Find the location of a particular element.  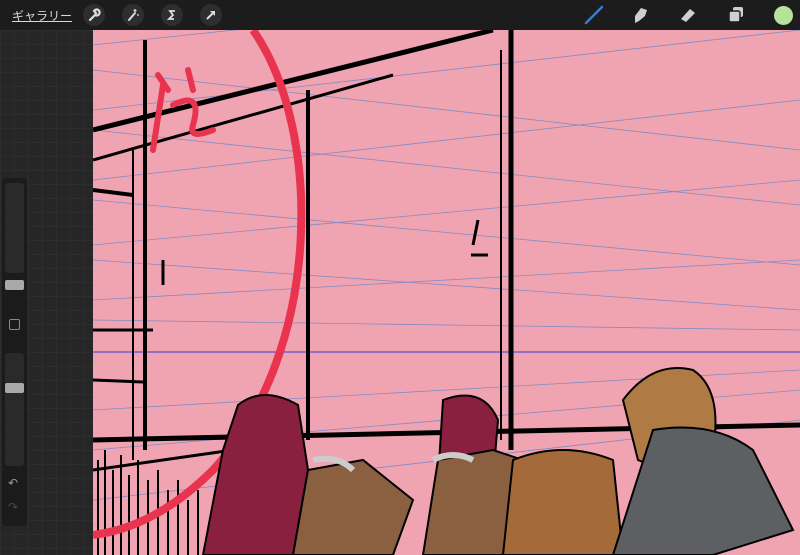

eraser-button is located at coordinates (688, 15).